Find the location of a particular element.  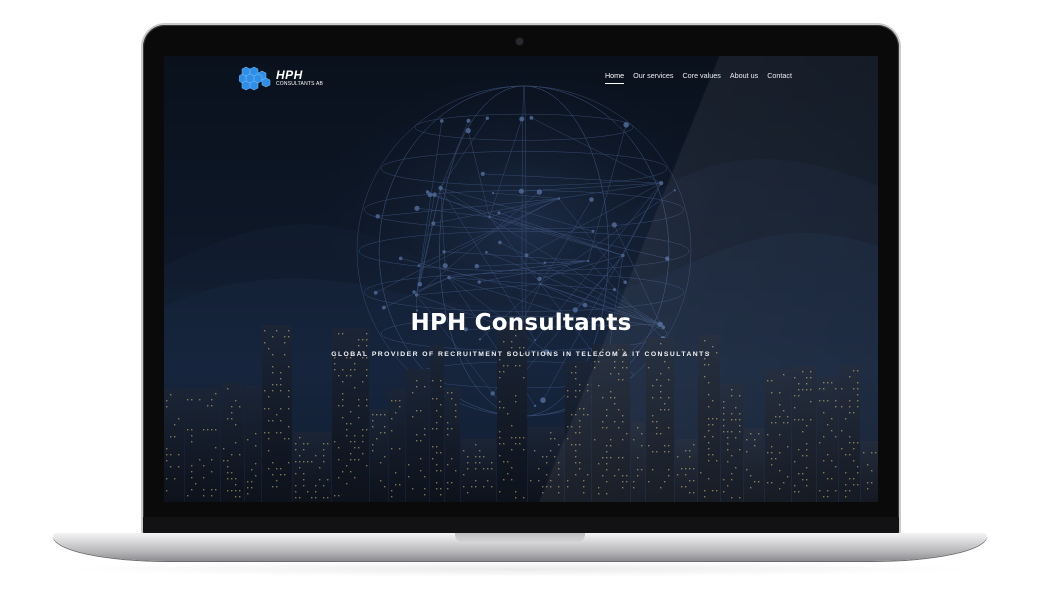

webcam is located at coordinates (519, 41).